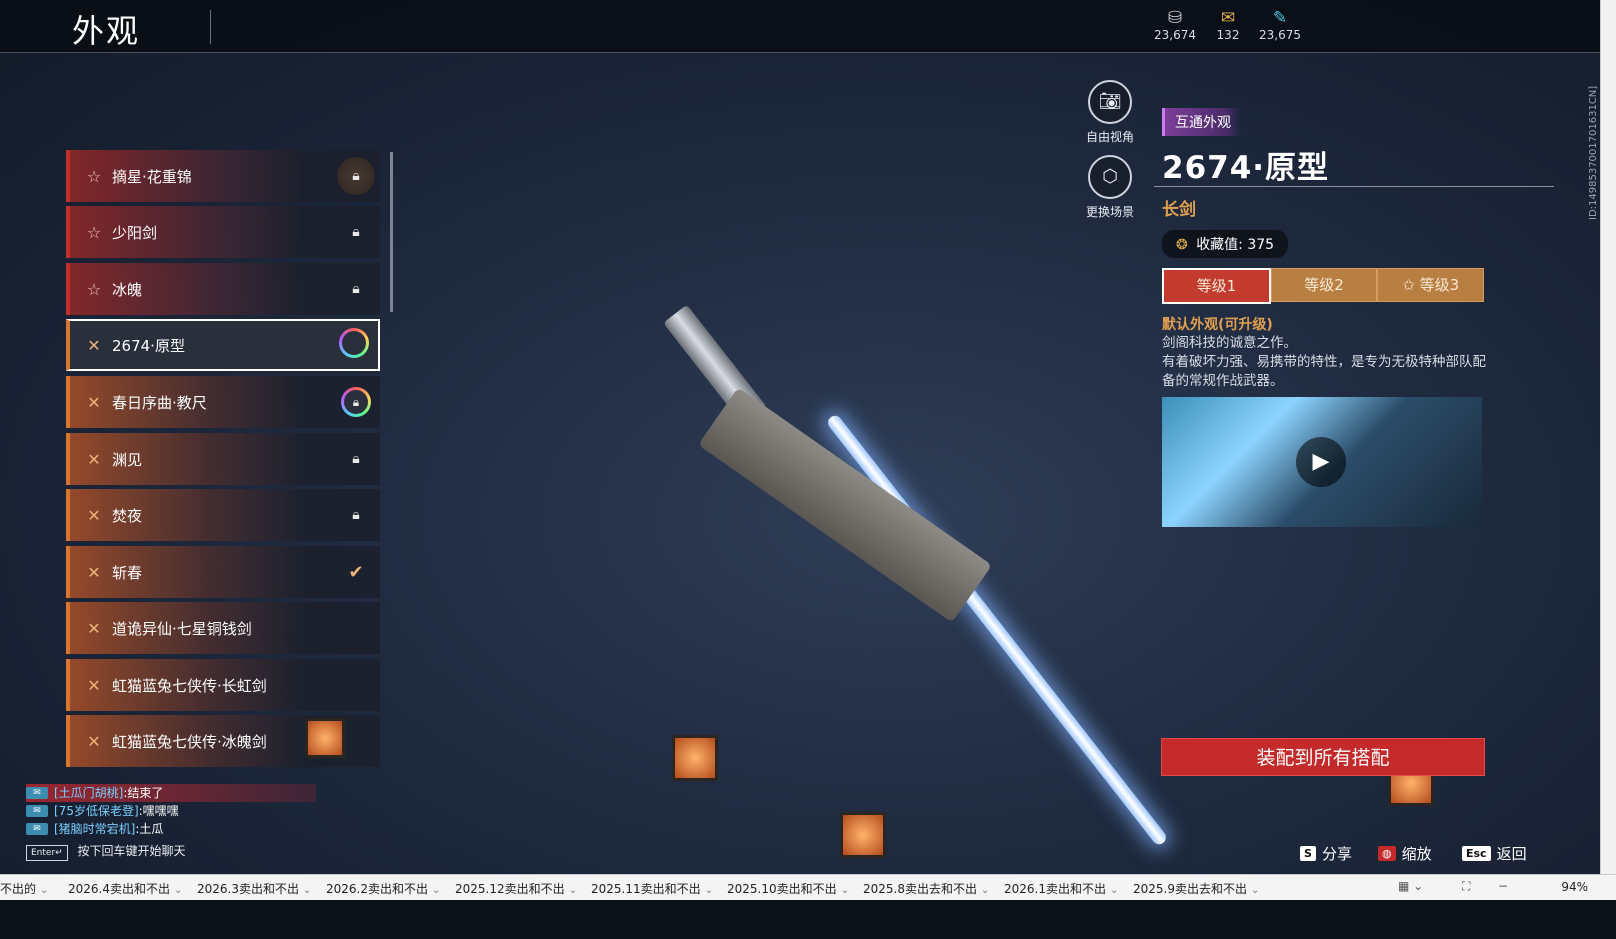 This screenshot has width=1616, height=939. What do you see at coordinates (159, 402) in the screenshot?
I see `item-name: 春日序曲·教尺` at bounding box center [159, 402].